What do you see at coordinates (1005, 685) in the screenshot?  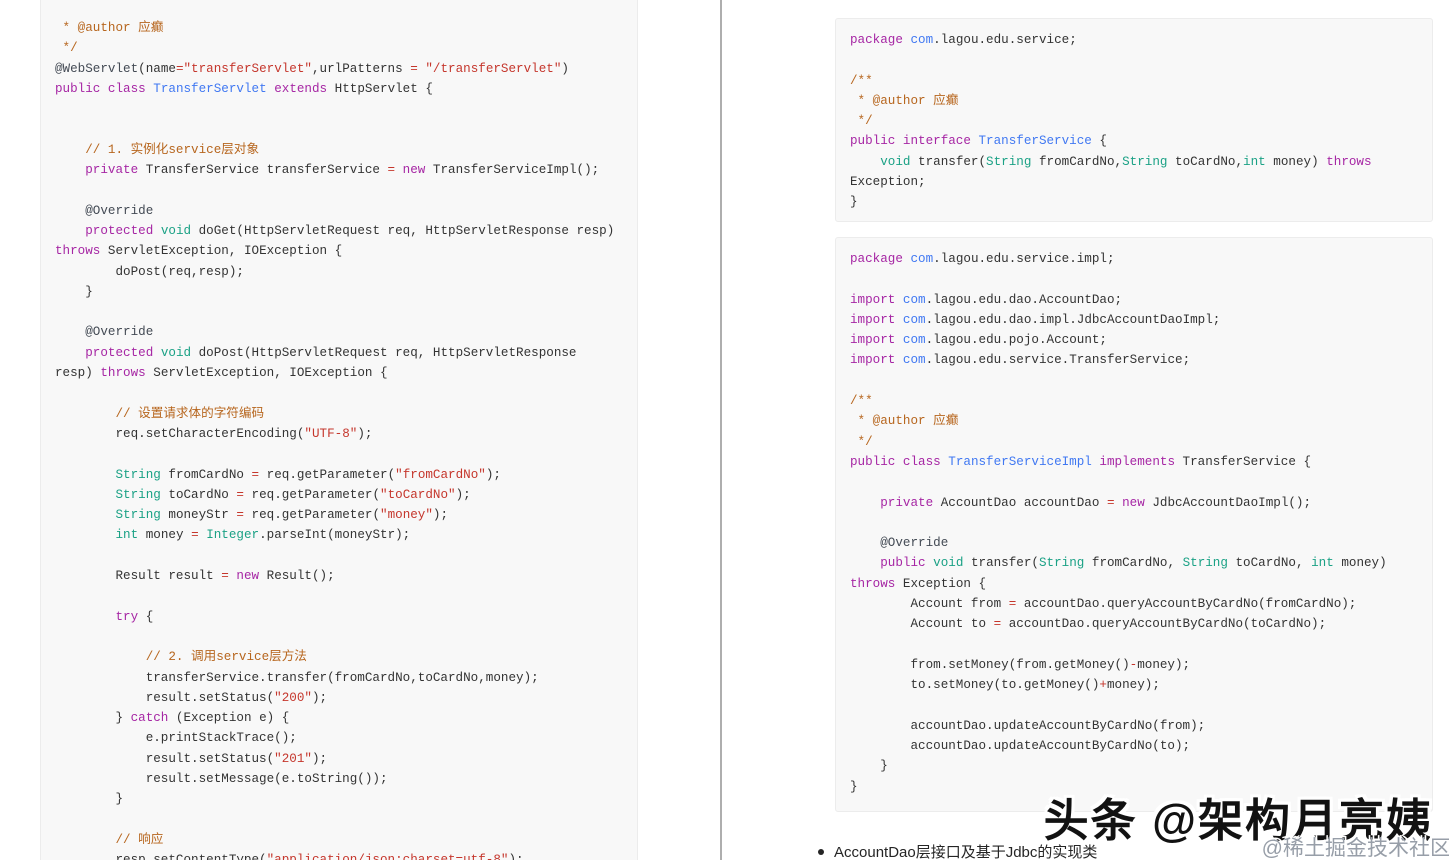 I see `code-line: to.setMoney(to.getMoney()+money);` at bounding box center [1005, 685].